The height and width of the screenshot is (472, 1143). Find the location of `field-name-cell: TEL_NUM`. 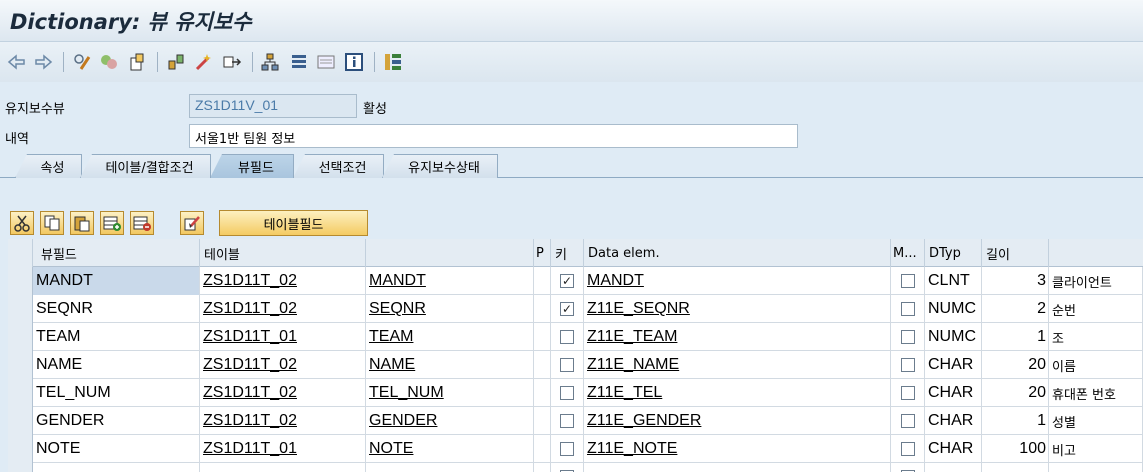

field-name-cell: TEL_NUM is located at coordinates (450, 393).